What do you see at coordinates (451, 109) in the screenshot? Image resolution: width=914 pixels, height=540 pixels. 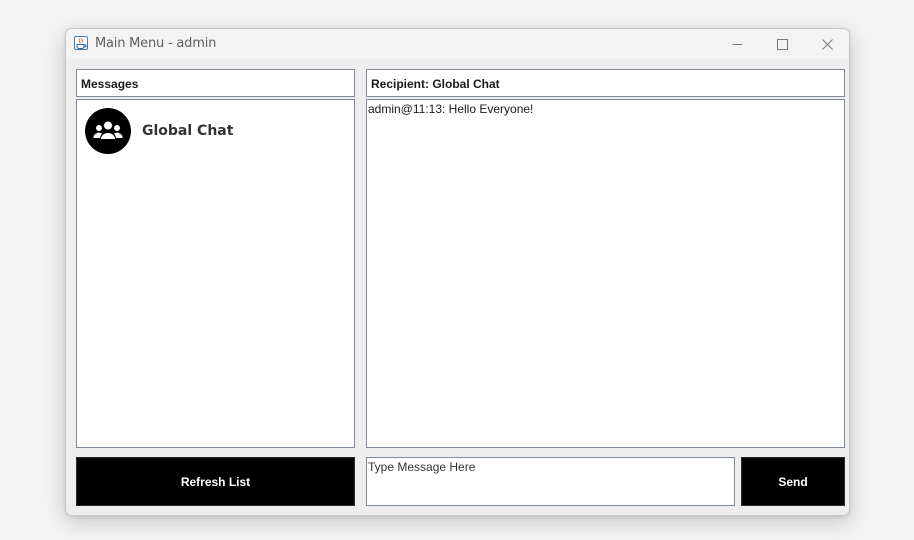 I see `chat-message: admin@11:13: Hello Everyone!` at bounding box center [451, 109].